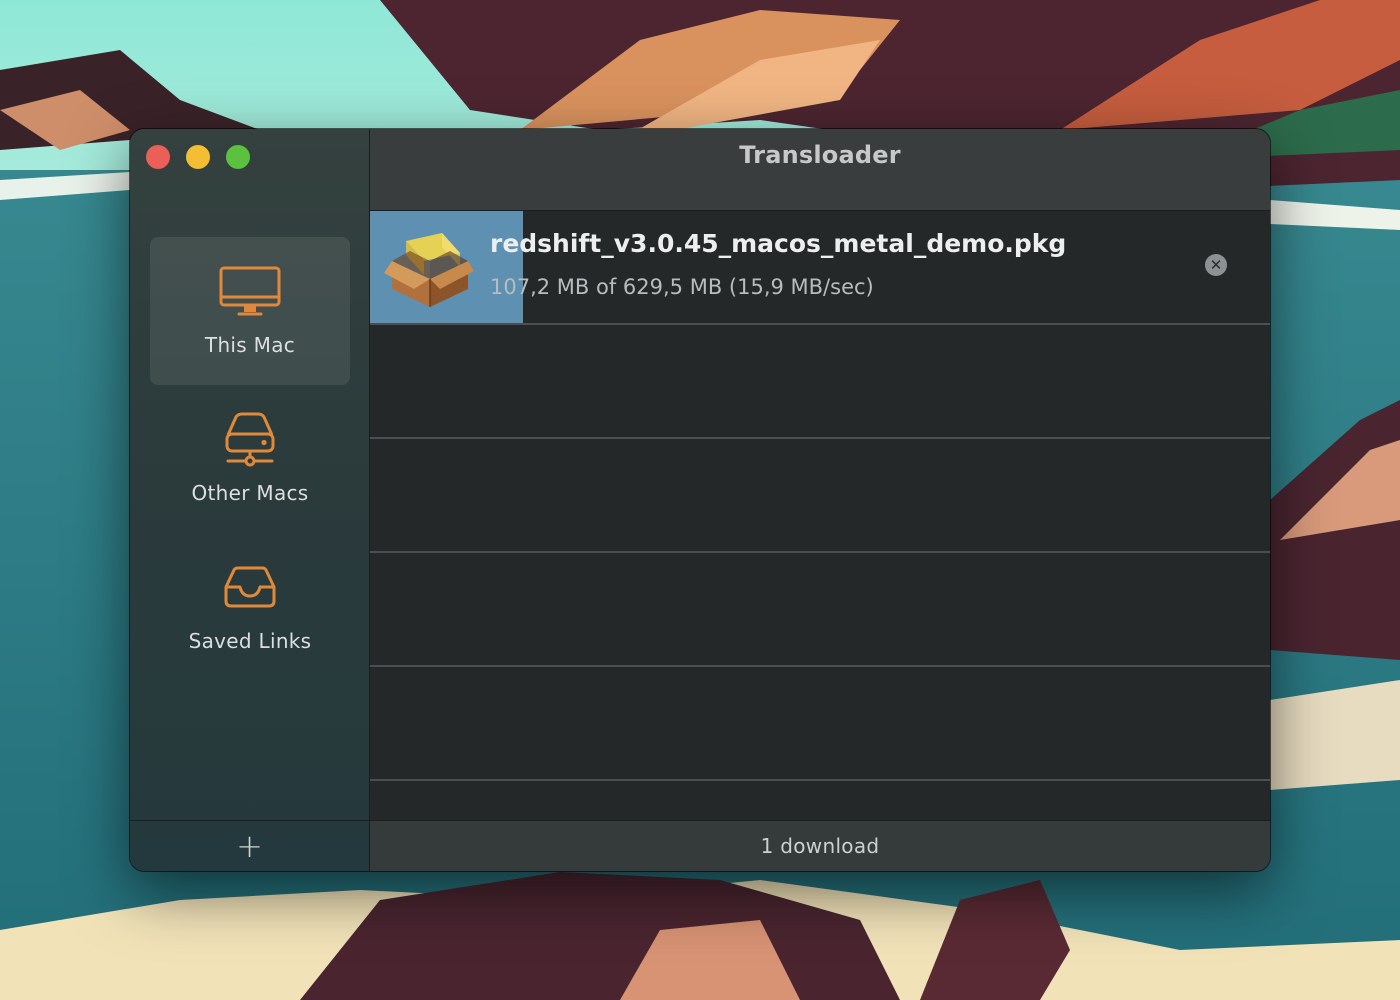  I want to click on add-button: +, so click(249, 846).